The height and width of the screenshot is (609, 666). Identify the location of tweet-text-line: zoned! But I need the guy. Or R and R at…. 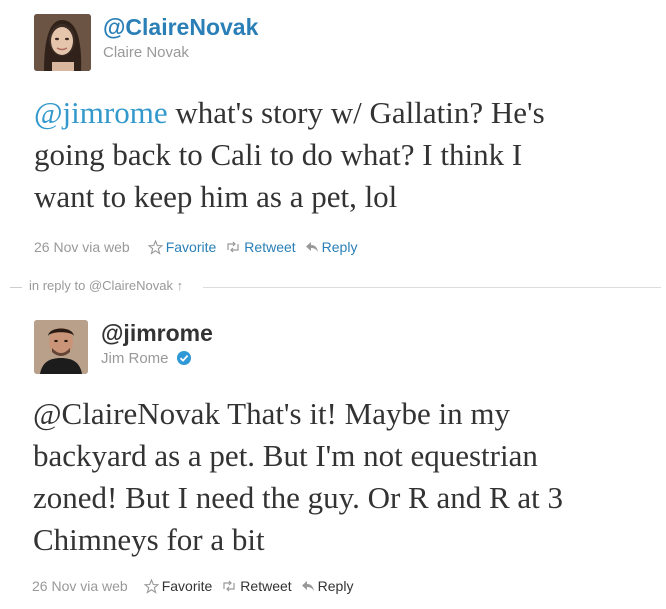
(298, 497).